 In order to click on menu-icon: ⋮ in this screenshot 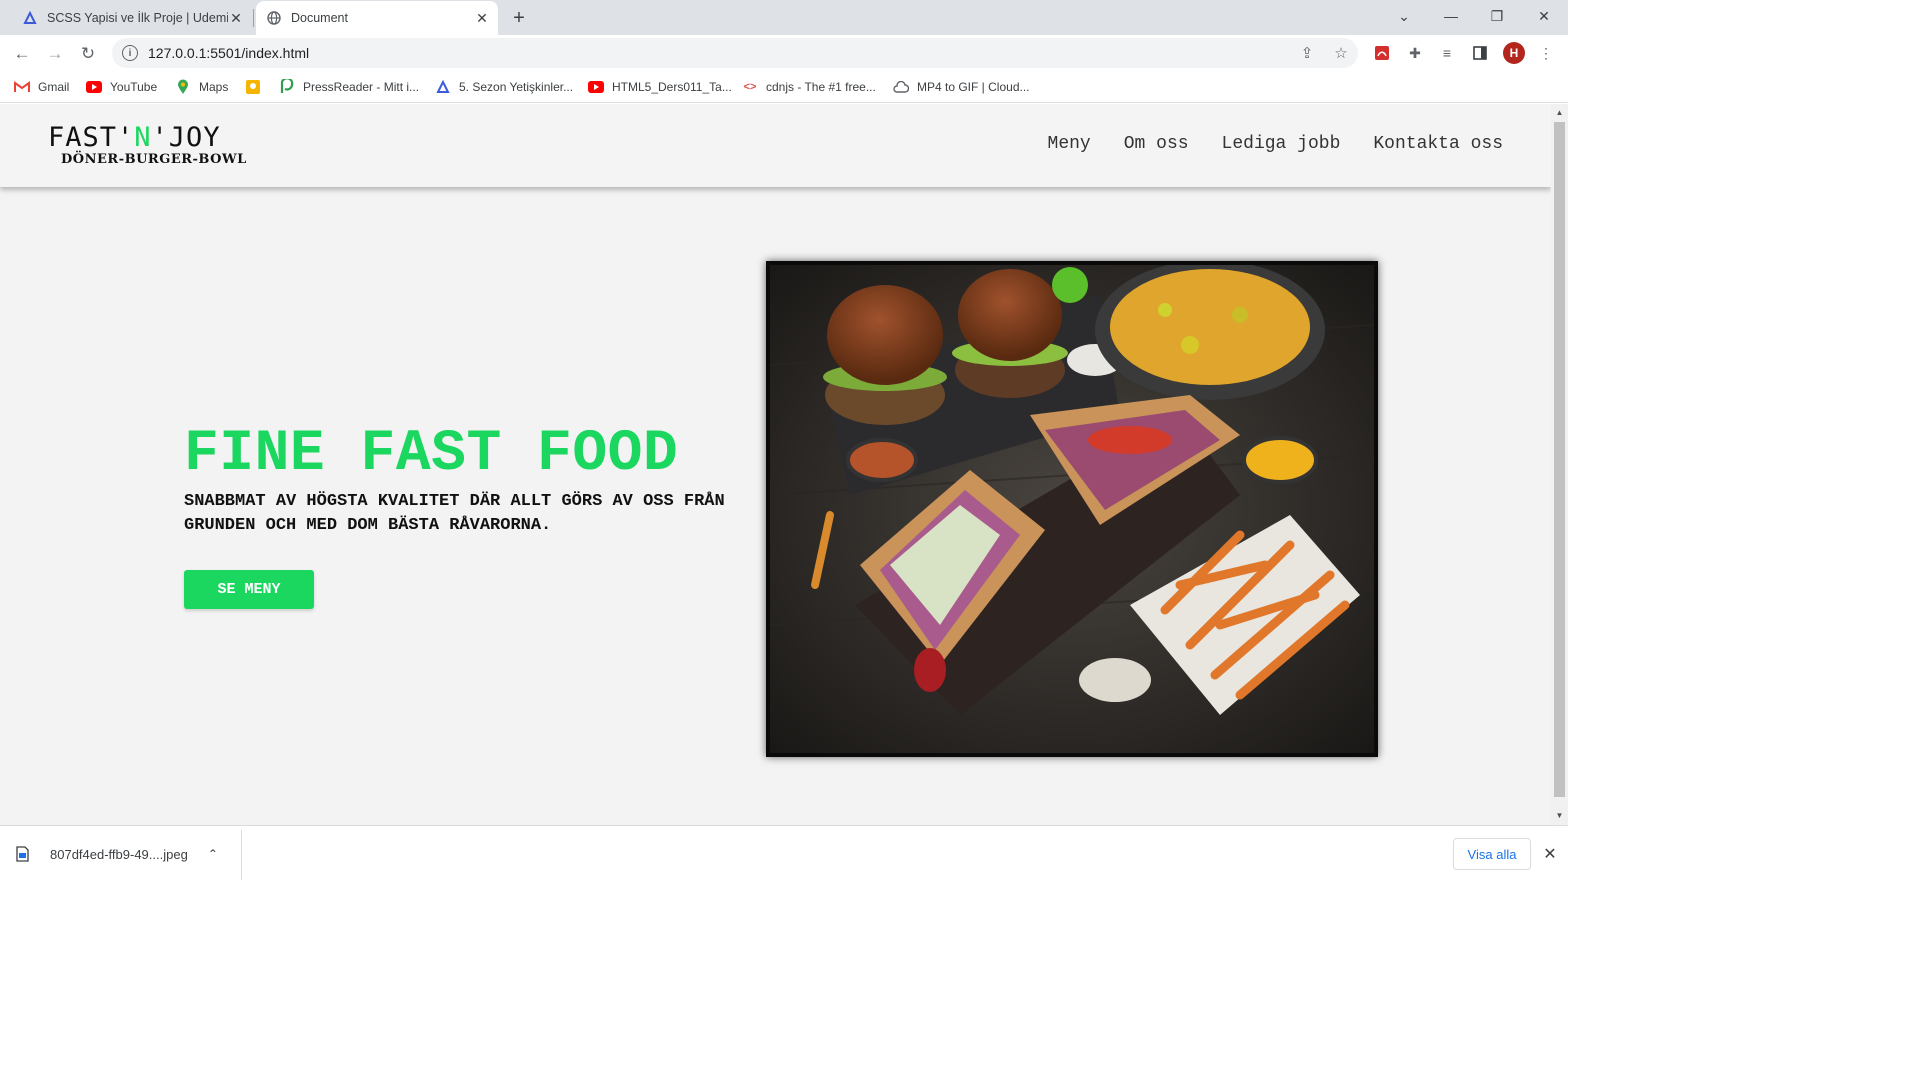, I will do `click(1546, 53)`.